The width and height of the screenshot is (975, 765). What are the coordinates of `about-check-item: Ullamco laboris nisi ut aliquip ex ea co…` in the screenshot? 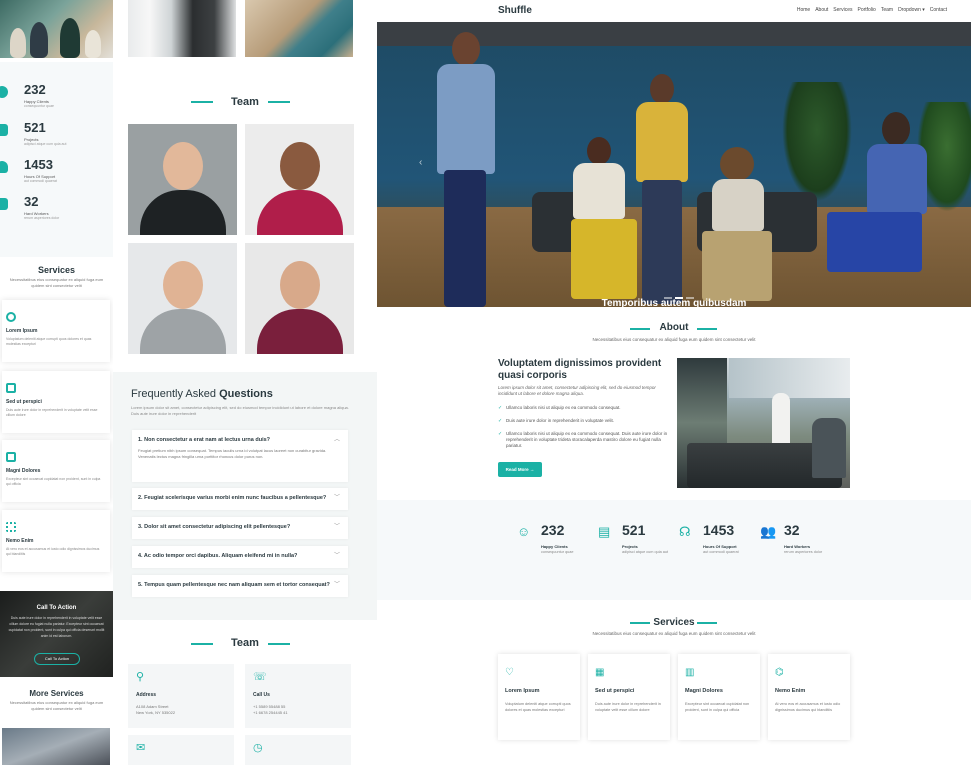 It's located at (585, 408).